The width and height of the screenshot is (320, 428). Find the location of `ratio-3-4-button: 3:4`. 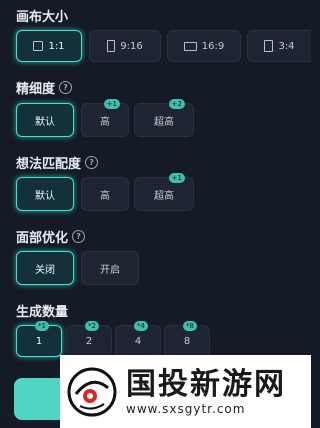

ratio-3-4-button: 3:4 is located at coordinates (279, 46).